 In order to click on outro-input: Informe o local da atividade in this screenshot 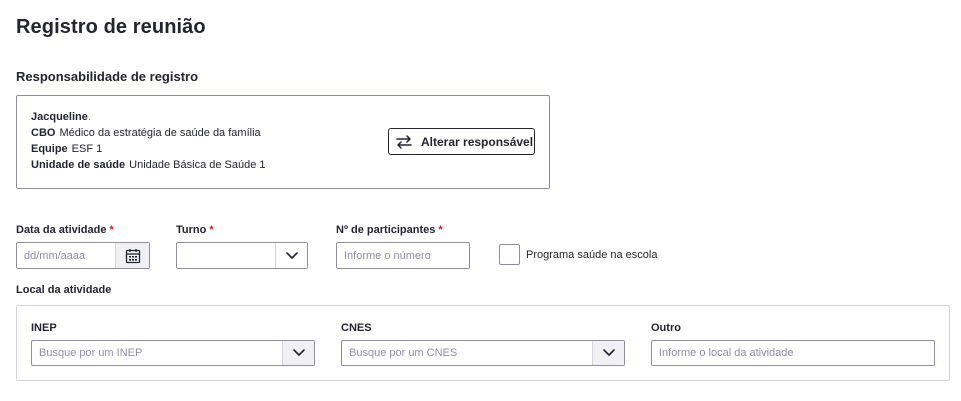, I will do `click(793, 353)`.